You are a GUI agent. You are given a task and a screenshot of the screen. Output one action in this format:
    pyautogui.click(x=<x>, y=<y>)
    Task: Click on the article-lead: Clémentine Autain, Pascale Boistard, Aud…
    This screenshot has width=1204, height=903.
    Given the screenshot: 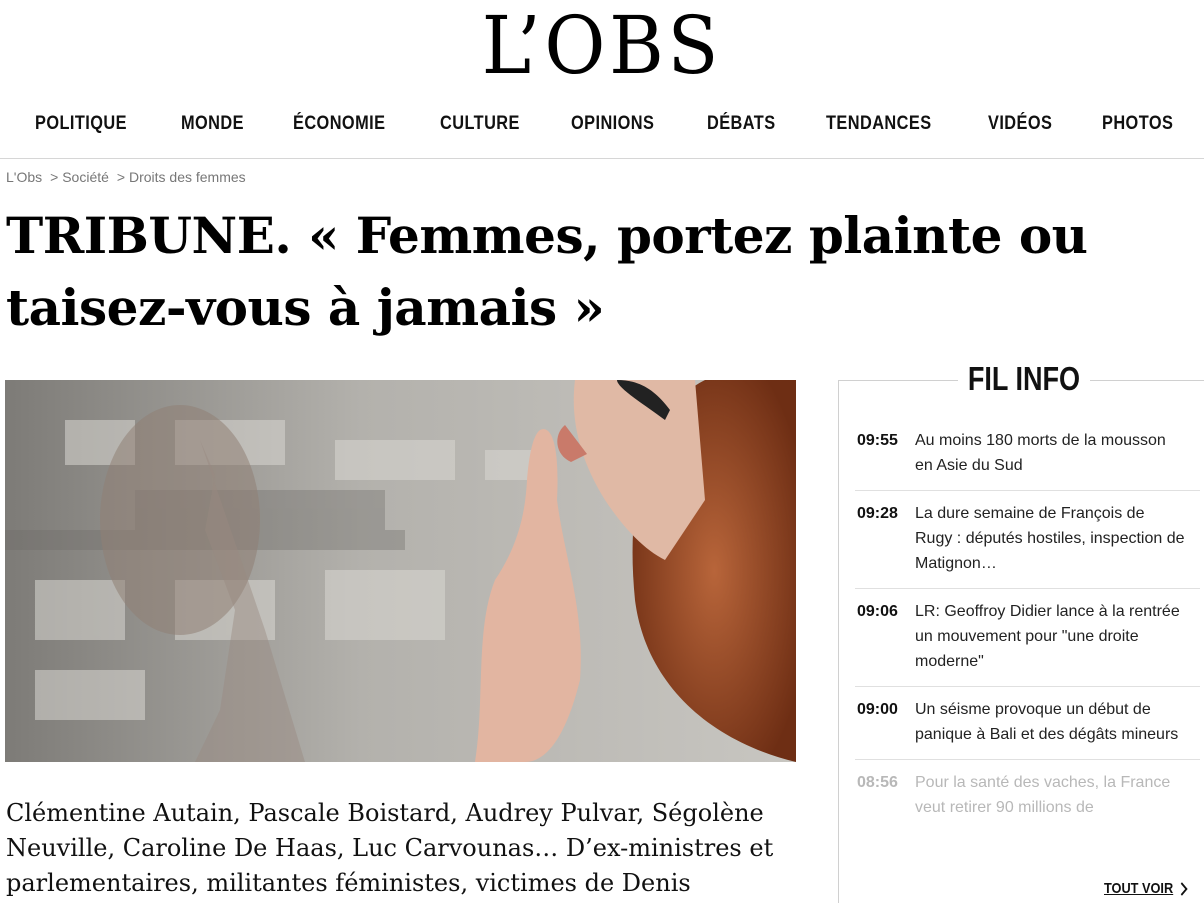 What is the action you would take?
    pyautogui.click(x=390, y=848)
    